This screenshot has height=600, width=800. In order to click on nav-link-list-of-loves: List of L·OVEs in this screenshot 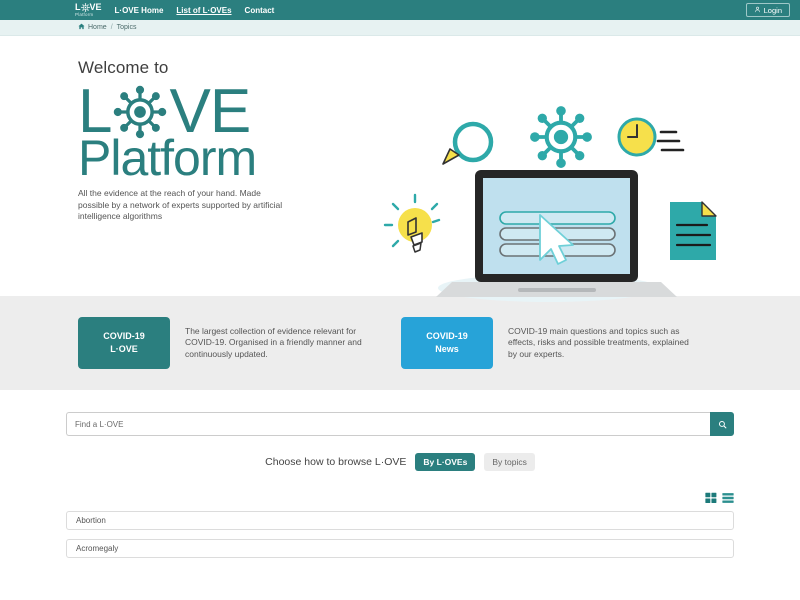, I will do `click(203, 10)`.